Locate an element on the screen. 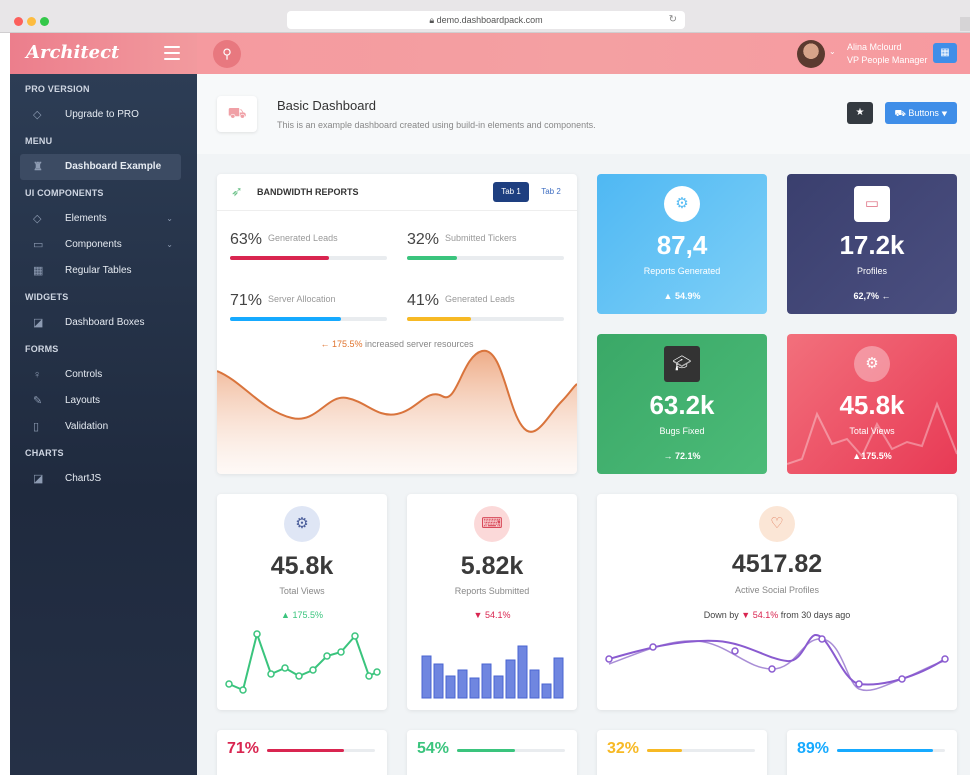 The image size is (970, 775). sidebar-section-title: PRO VERSION is located at coordinates (57, 89).